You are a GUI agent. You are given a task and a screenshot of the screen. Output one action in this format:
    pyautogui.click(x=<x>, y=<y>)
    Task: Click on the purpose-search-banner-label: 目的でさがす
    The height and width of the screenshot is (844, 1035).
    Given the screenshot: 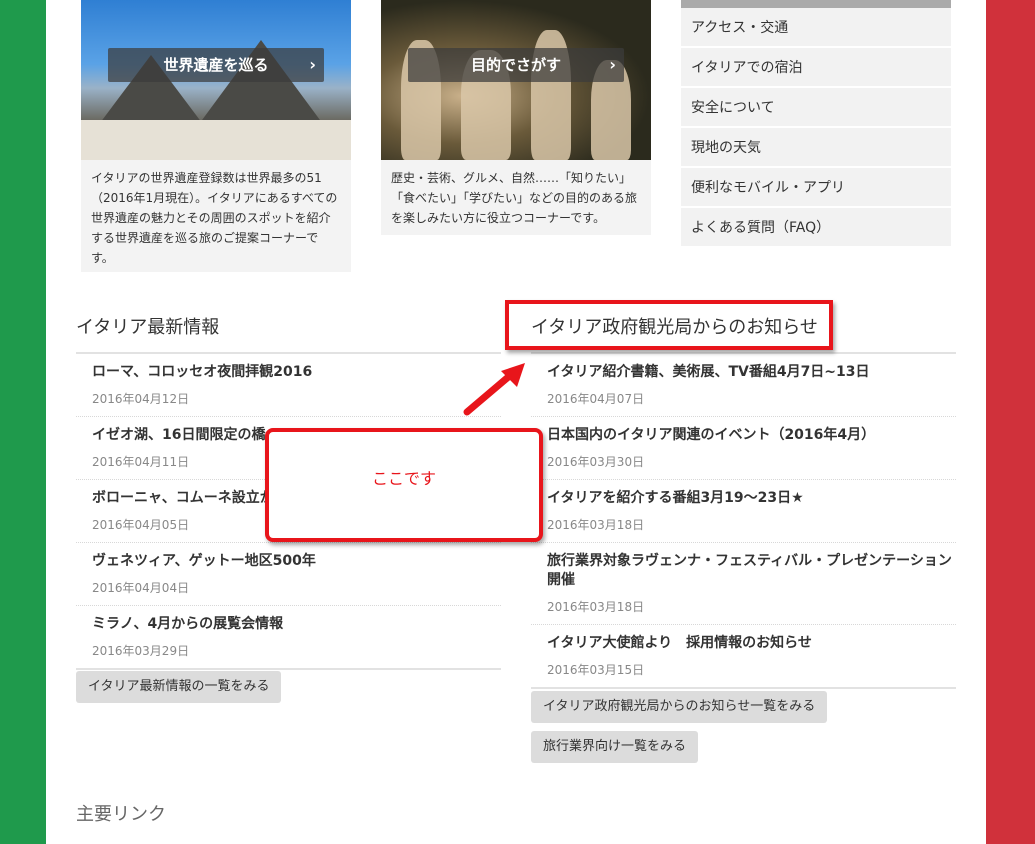 What is the action you would take?
    pyautogui.click(x=515, y=65)
    